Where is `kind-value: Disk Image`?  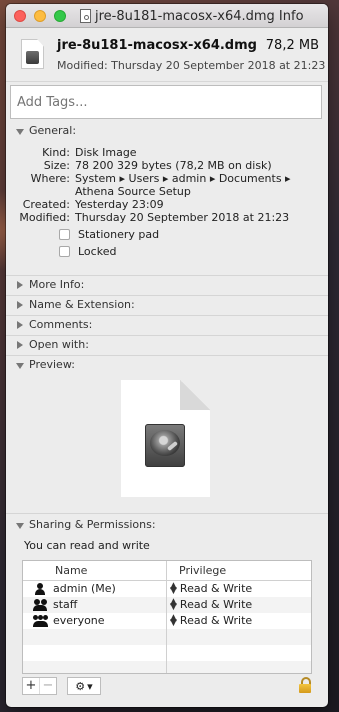
kind-value: Disk Image is located at coordinates (106, 152).